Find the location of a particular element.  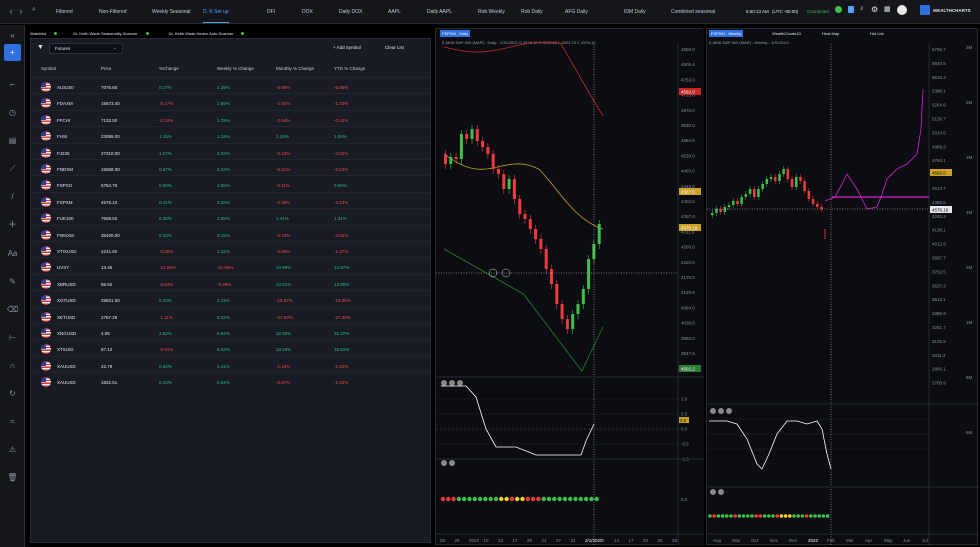

tab-rob-weekly: Rob Weekly is located at coordinates (491, 12).